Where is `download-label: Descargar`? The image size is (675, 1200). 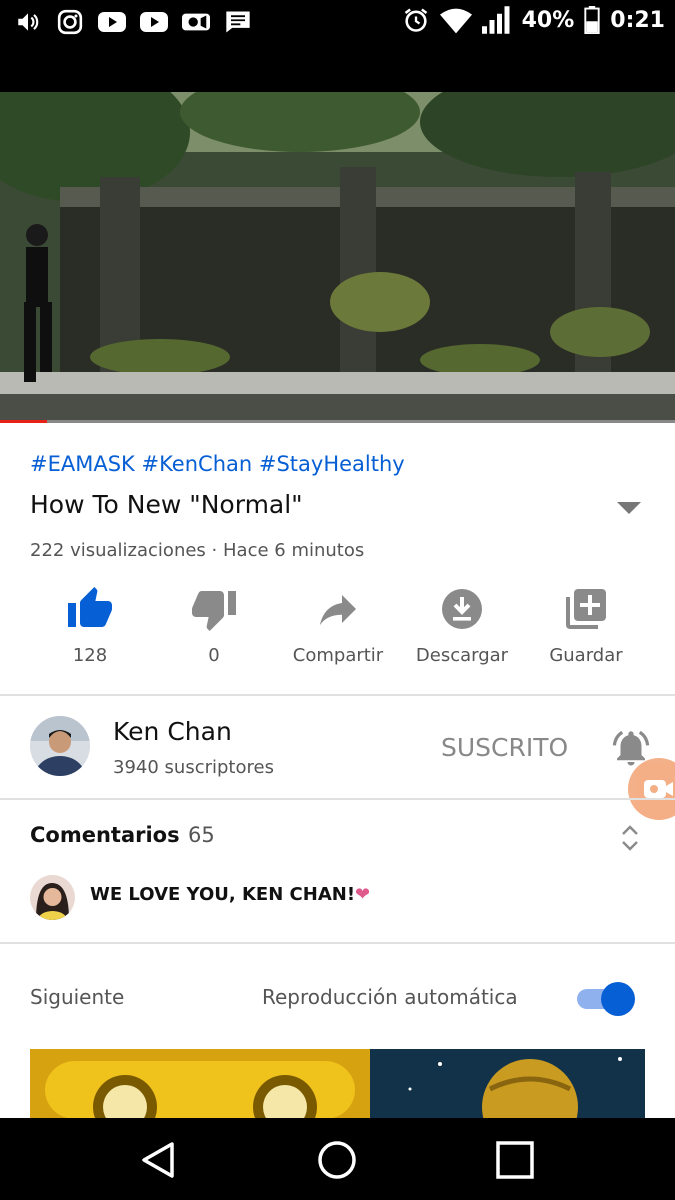
download-label: Descargar is located at coordinates (462, 655).